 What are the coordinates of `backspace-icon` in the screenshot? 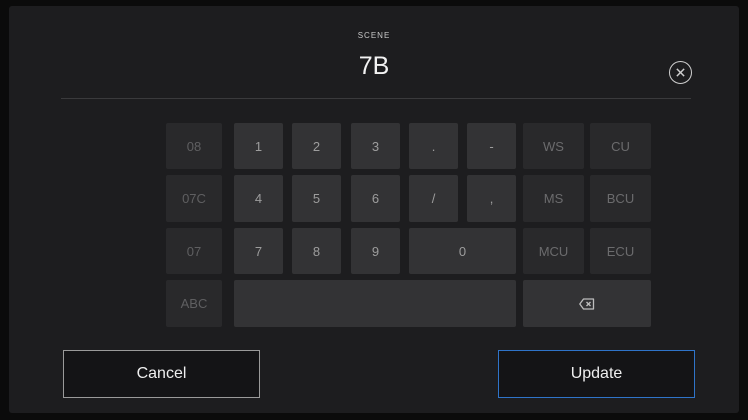 It's located at (587, 303).